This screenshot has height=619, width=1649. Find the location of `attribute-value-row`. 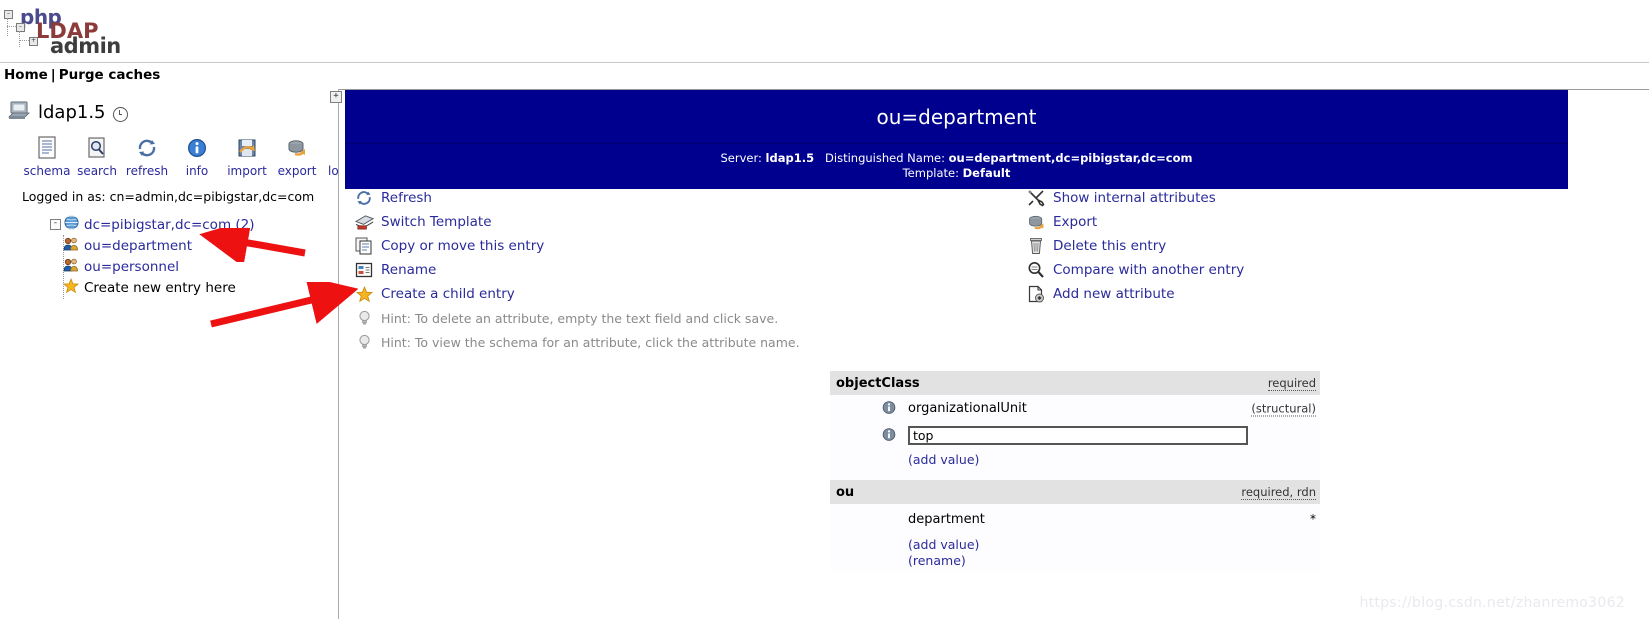

attribute-value-row is located at coordinates (1075, 435).